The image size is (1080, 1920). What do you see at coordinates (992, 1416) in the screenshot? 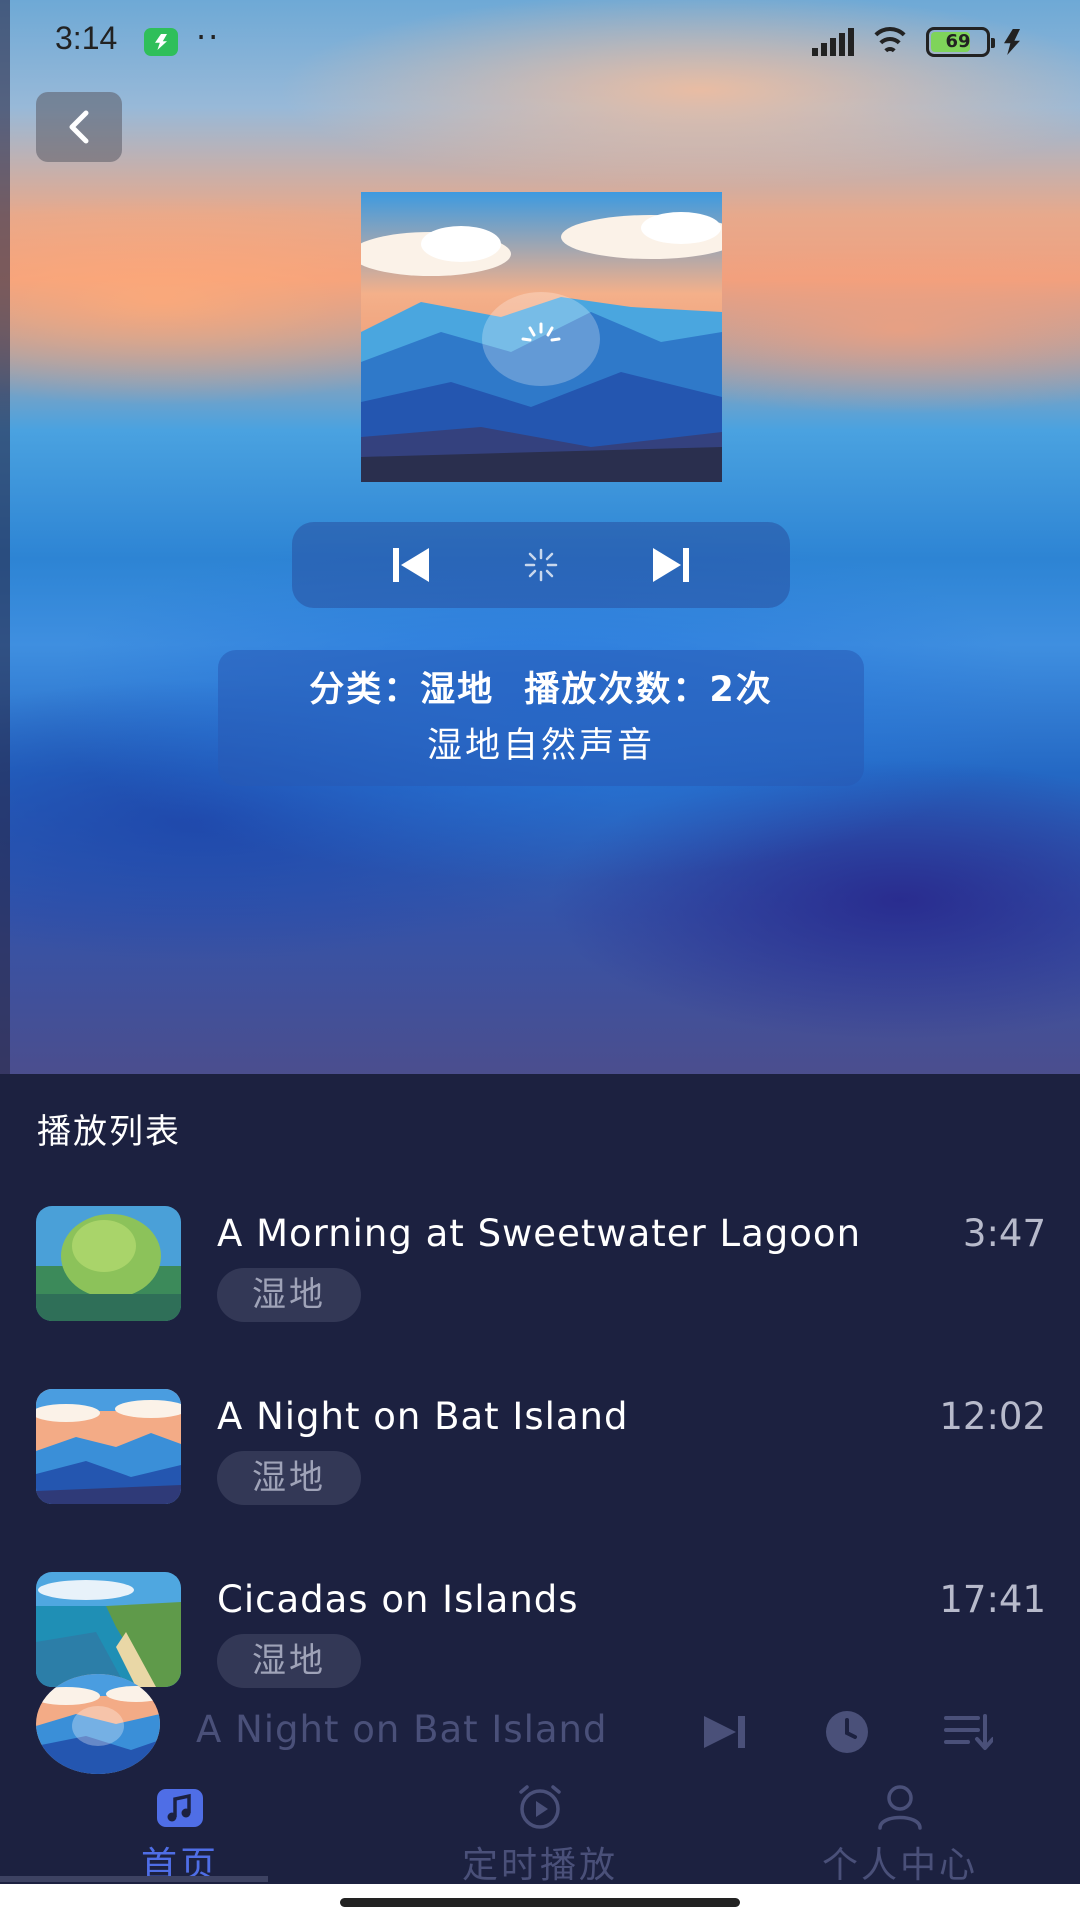
I see `track-duration: 12:02` at bounding box center [992, 1416].